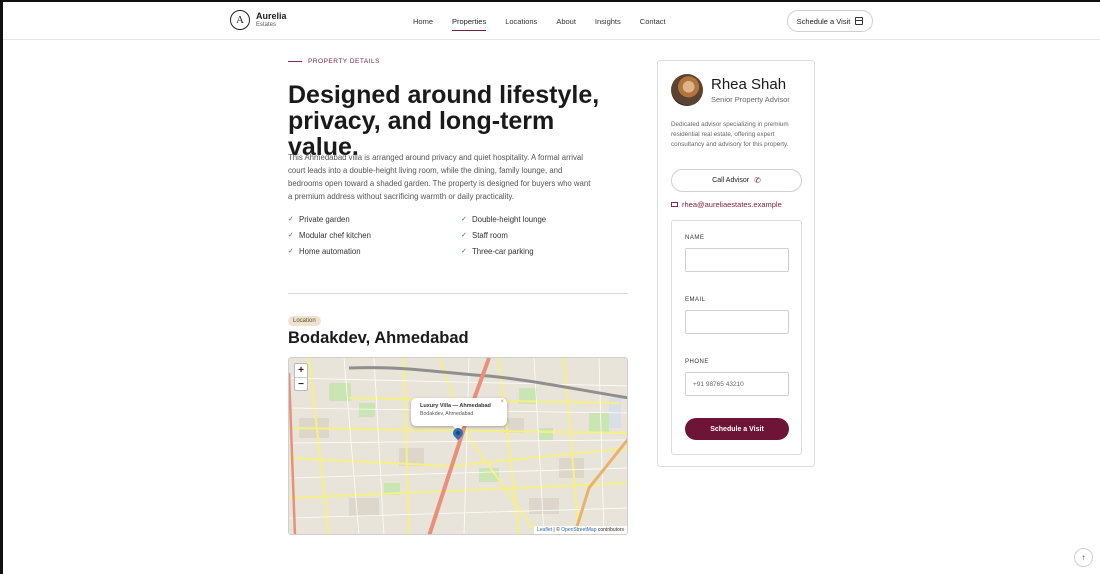 Image resolution: width=1100 pixels, height=574 pixels. Describe the element at coordinates (731, 180) in the screenshot. I see `call-advisor-label: Call Advisor` at that location.